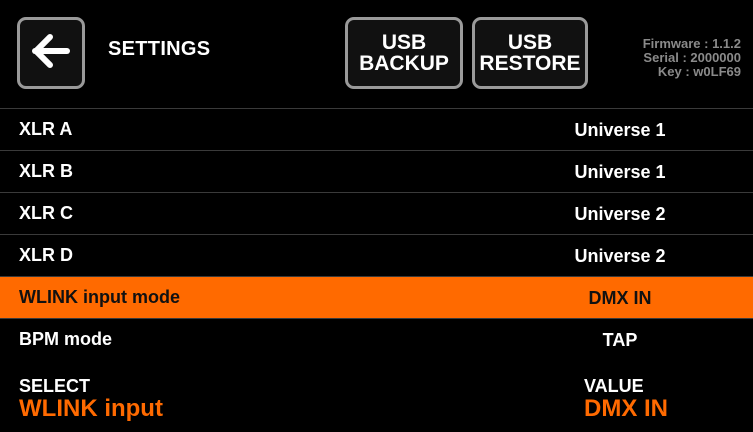 The width and height of the screenshot is (753, 432). Describe the element at coordinates (404, 42) in the screenshot. I see `usb-backup-line1: USB` at that location.